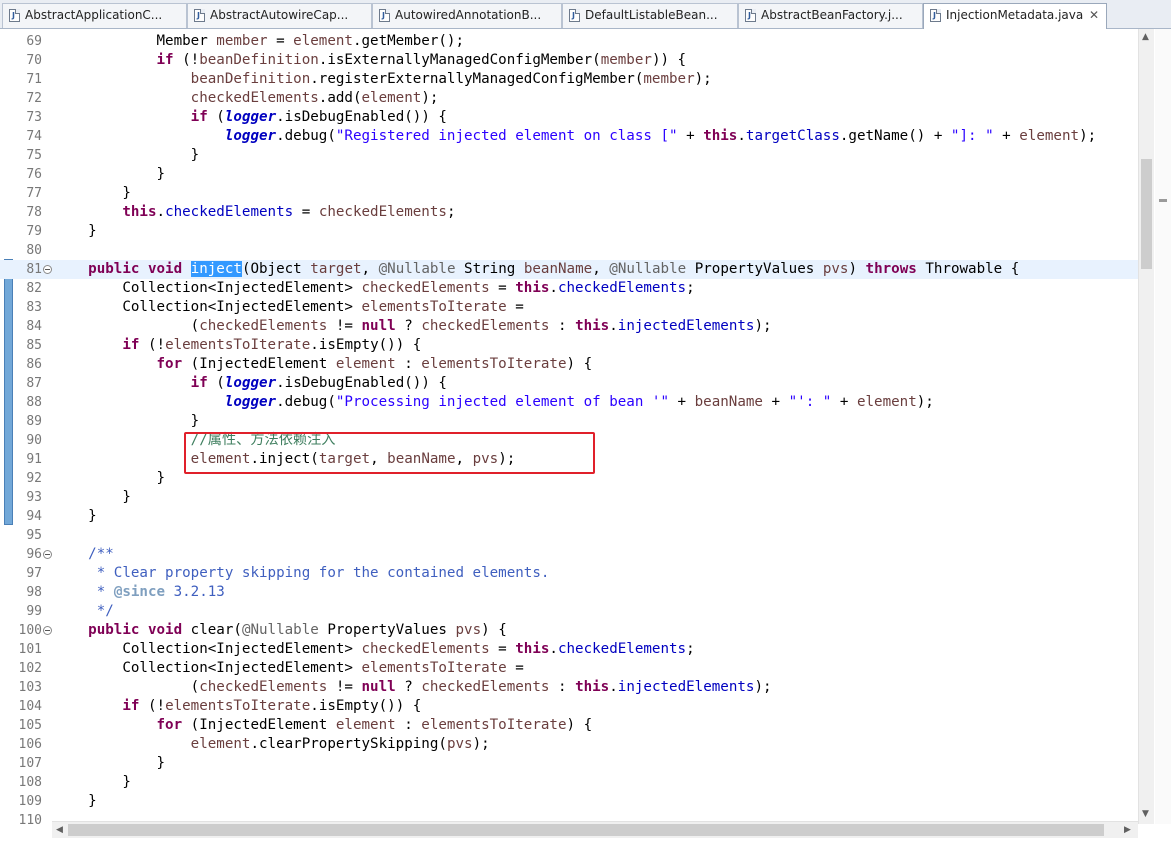 This screenshot has height=841, width=1171. Describe the element at coordinates (34, 440) in the screenshot. I see `line-number: 90` at that location.